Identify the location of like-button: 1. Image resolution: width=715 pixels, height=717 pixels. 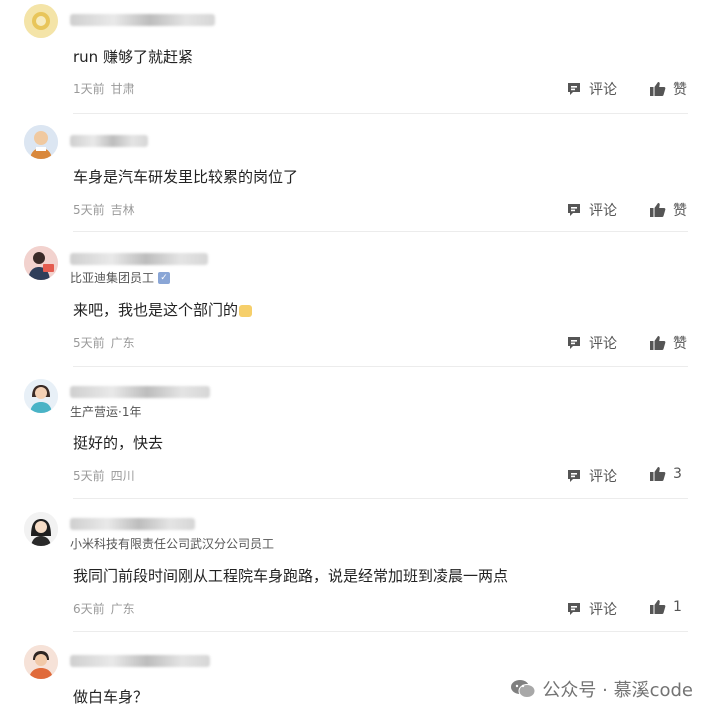
(665, 607).